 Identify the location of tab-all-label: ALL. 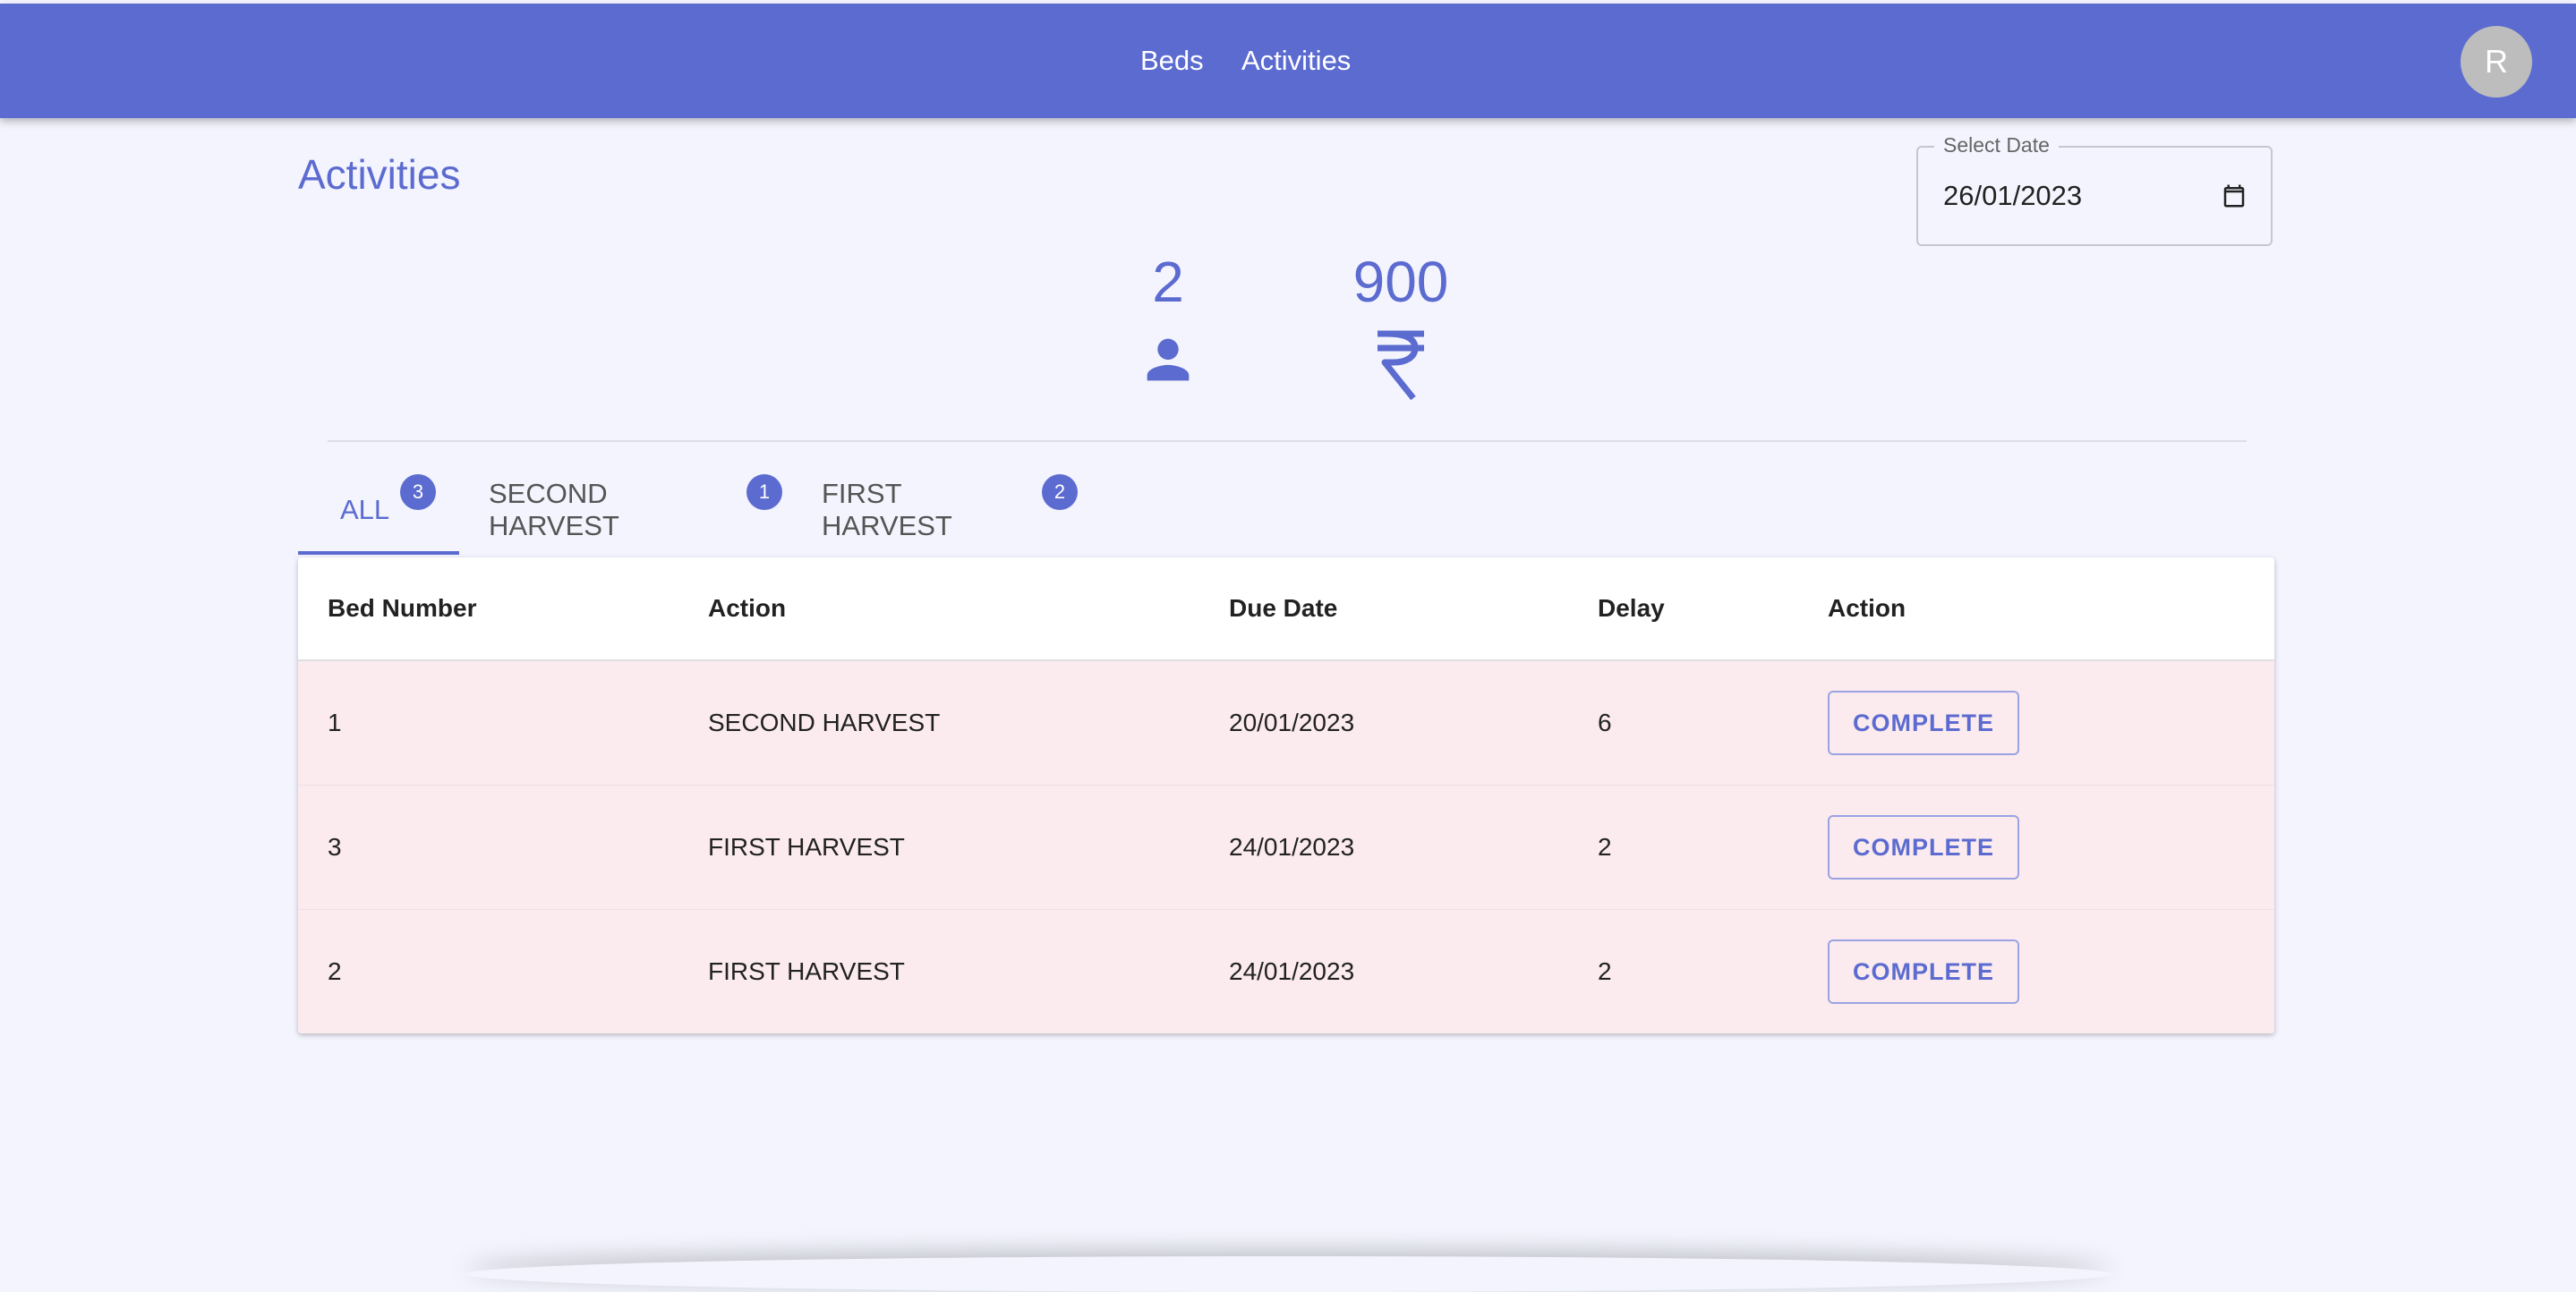
(365, 510).